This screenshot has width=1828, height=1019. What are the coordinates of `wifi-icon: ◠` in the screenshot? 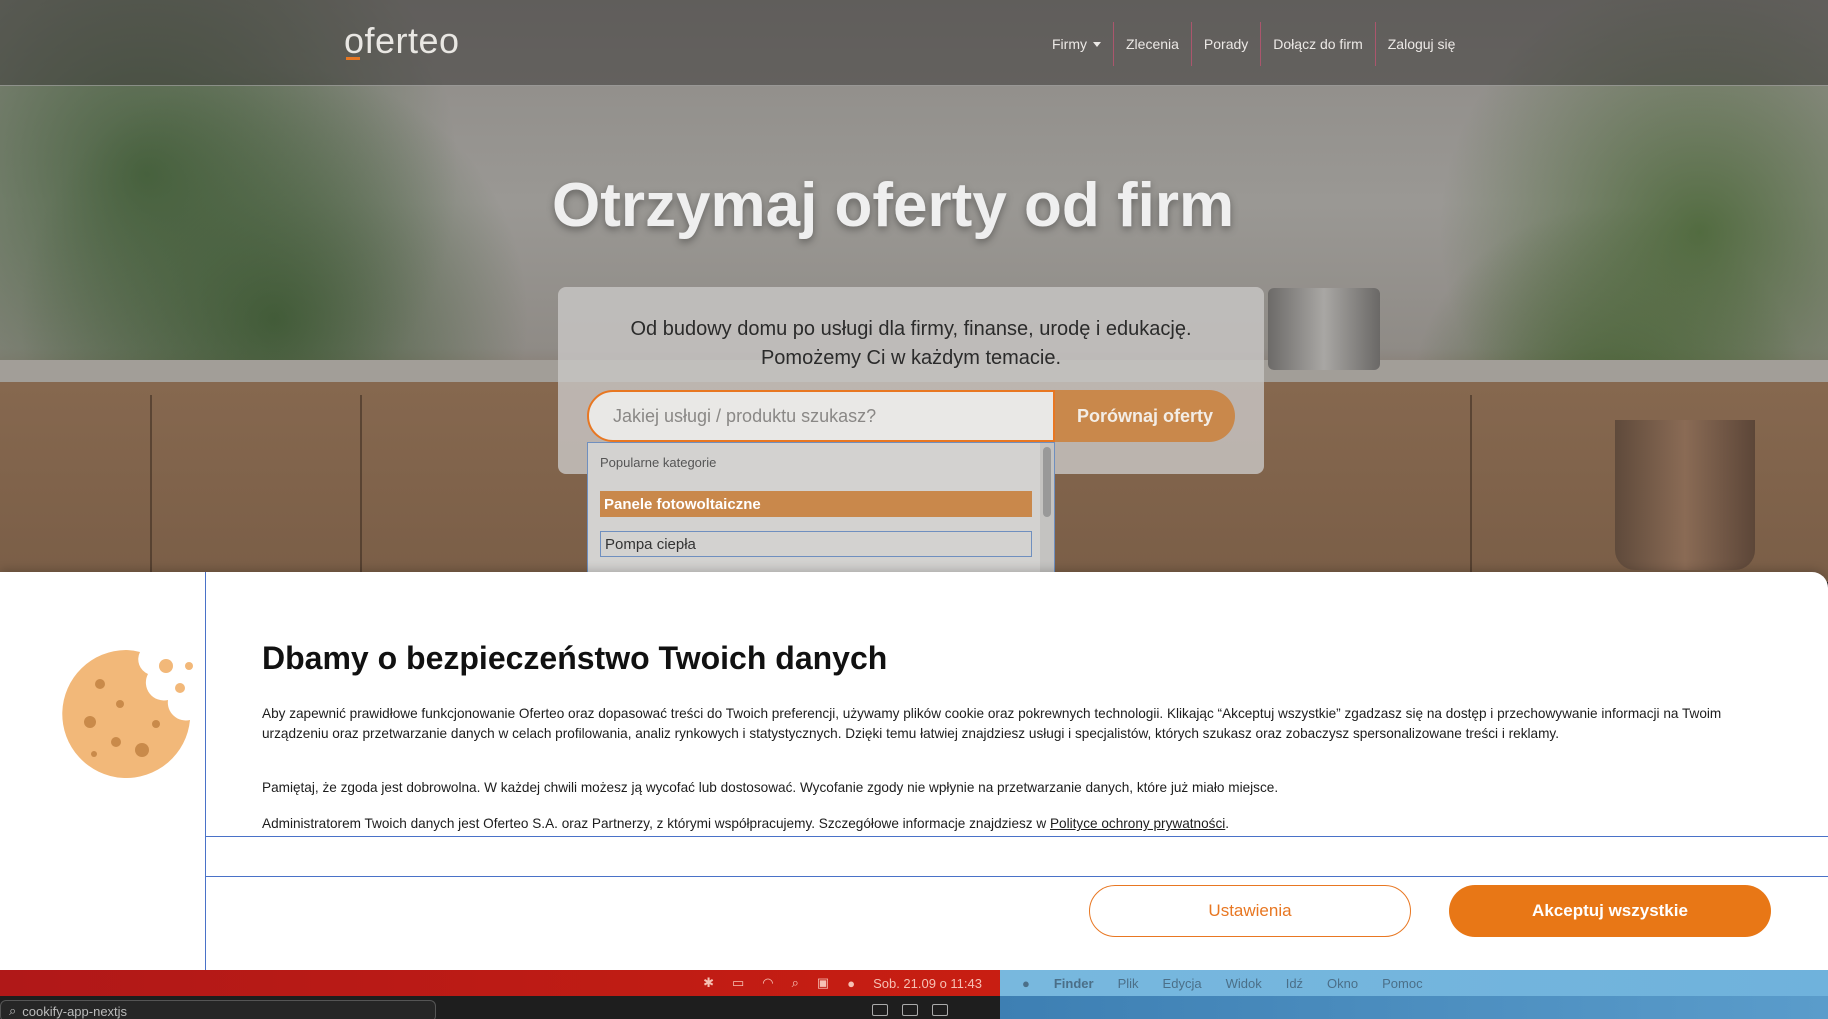 It's located at (767, 983).